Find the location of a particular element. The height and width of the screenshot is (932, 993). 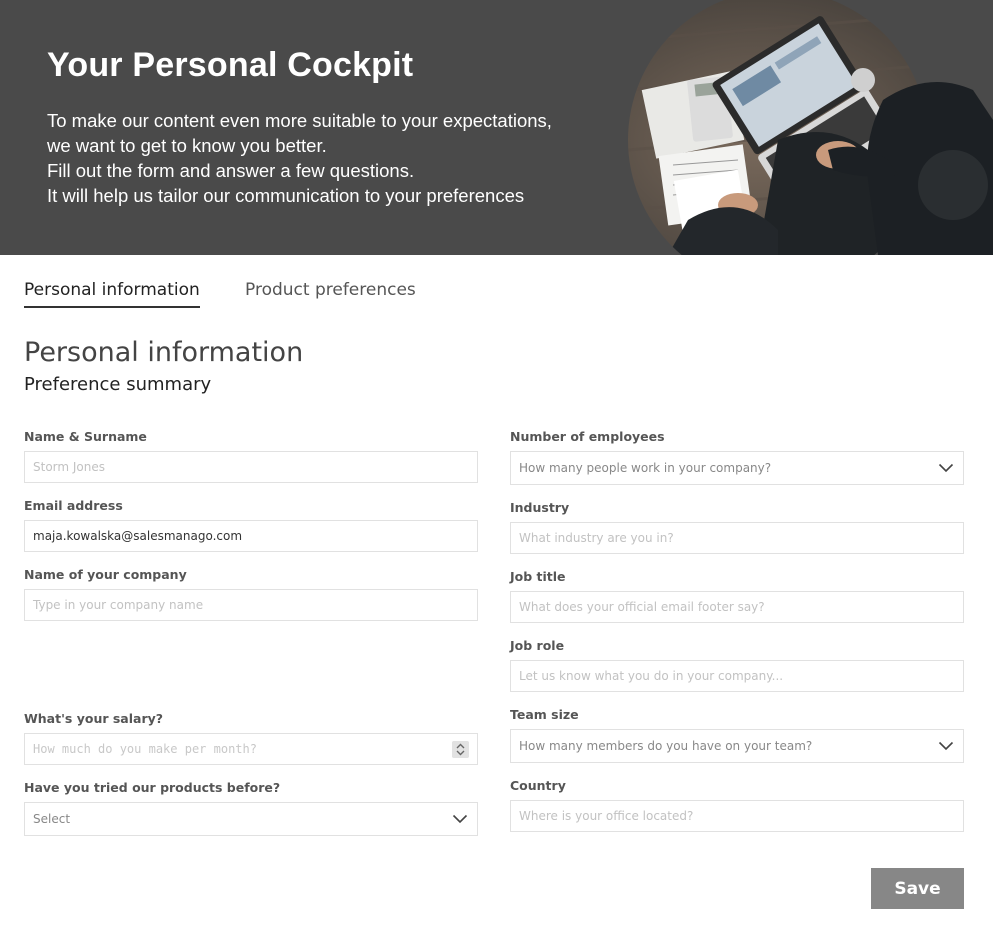

name-field: Storm Jones is located at coordinates (251, 467).